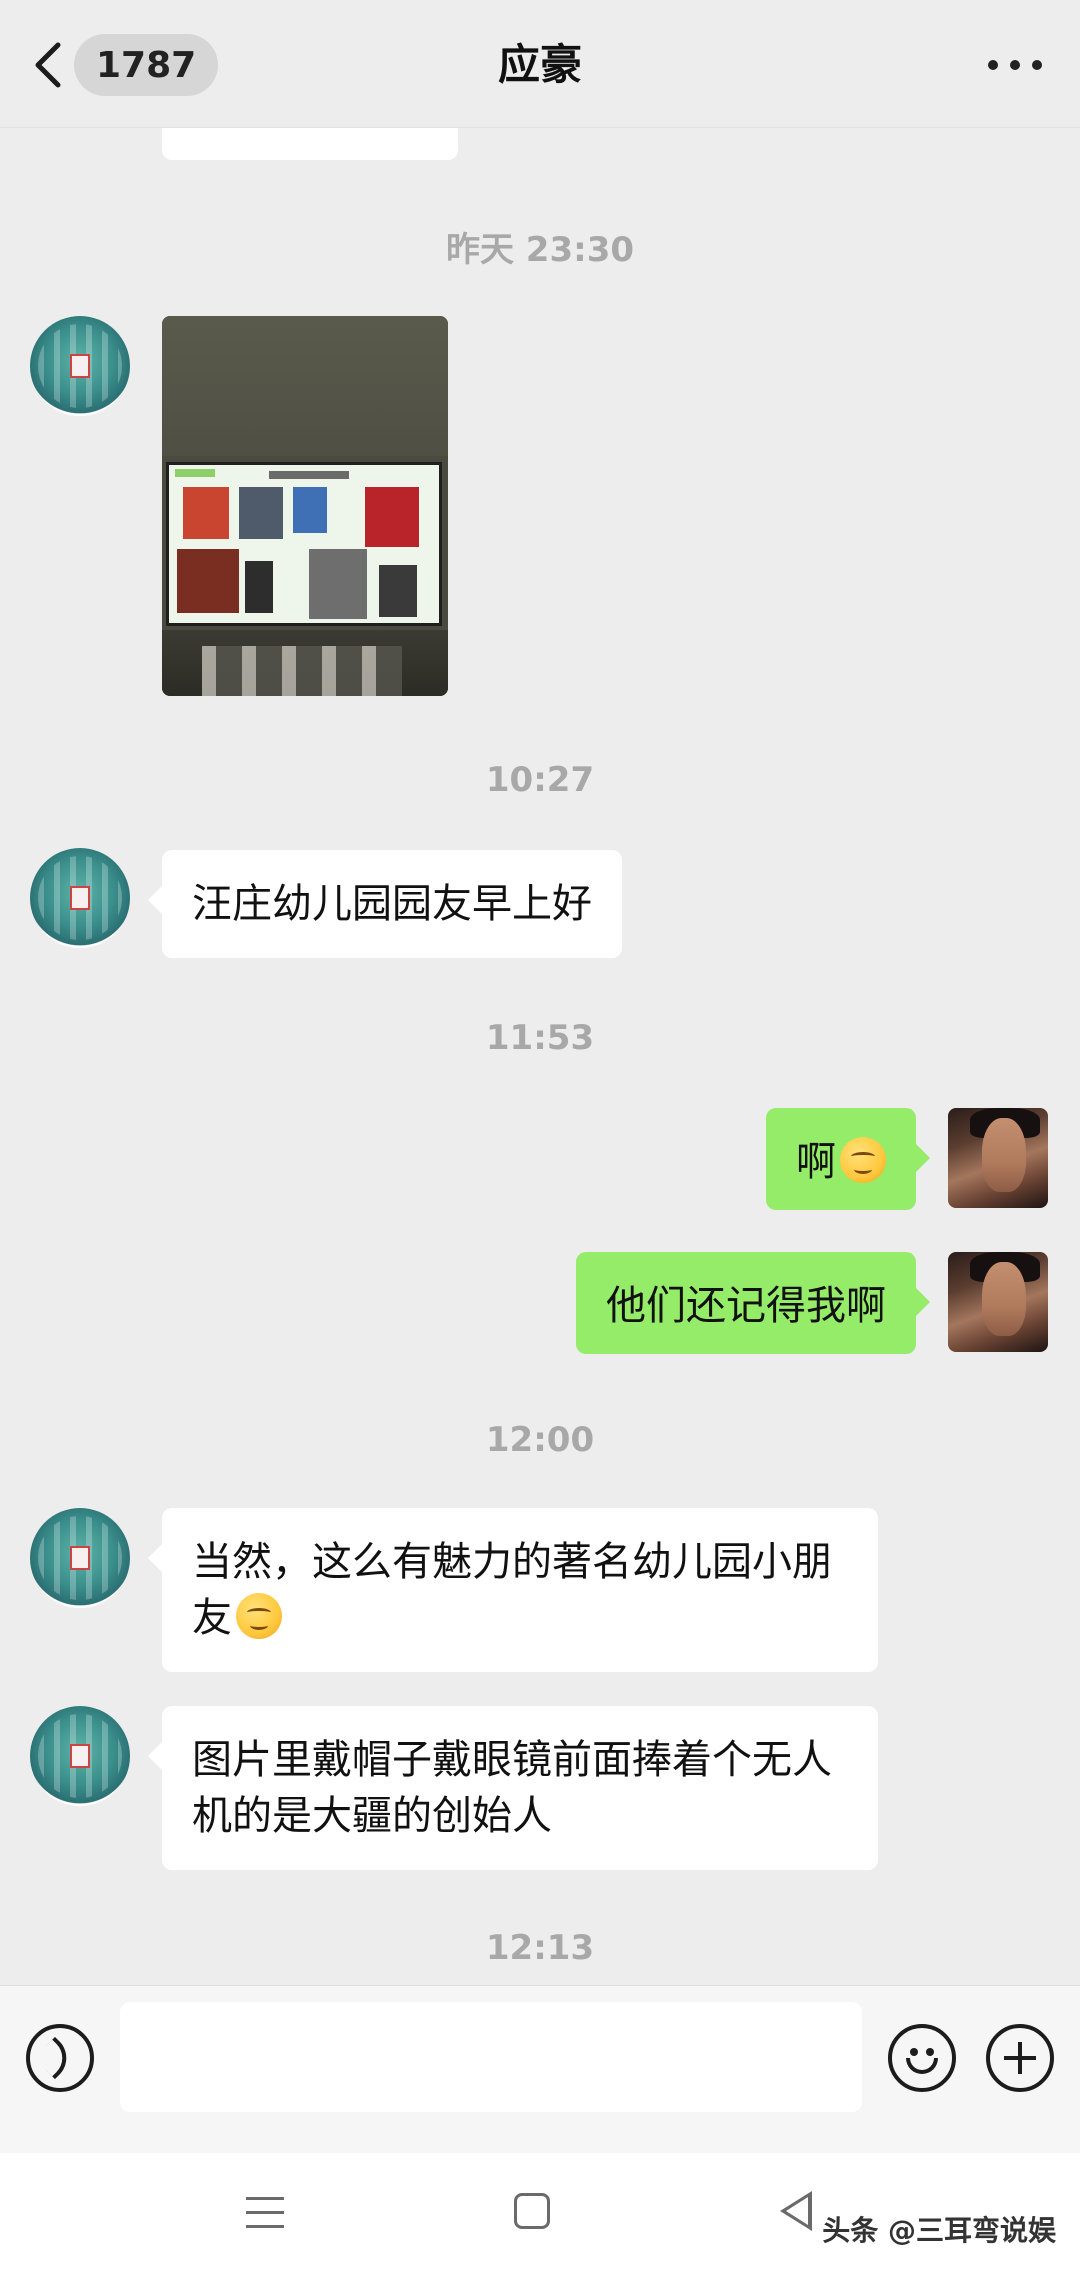  I want to click on emoji-icon, so click(922, 2058).